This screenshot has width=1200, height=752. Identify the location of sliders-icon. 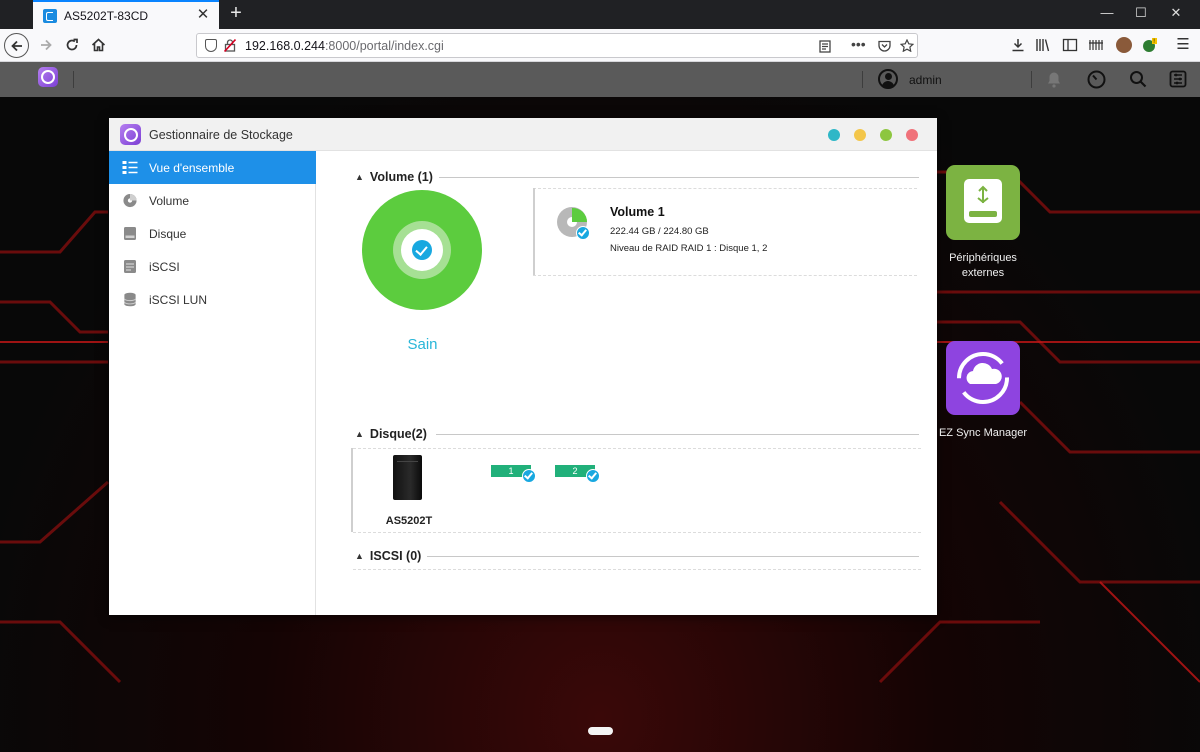
(1178, 79).